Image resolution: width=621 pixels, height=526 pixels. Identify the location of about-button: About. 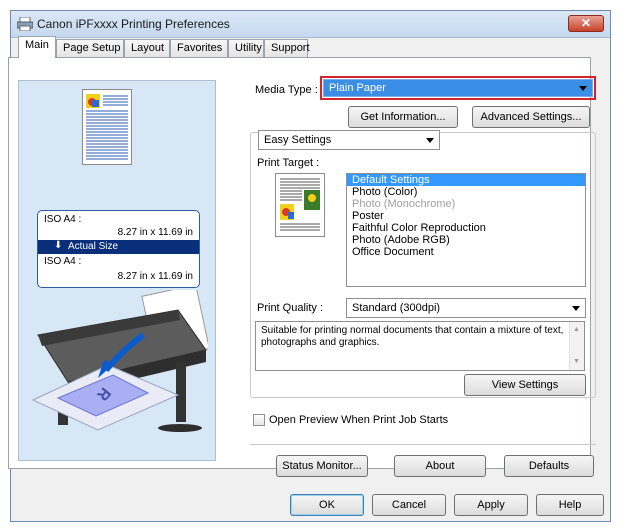
(440, 466).